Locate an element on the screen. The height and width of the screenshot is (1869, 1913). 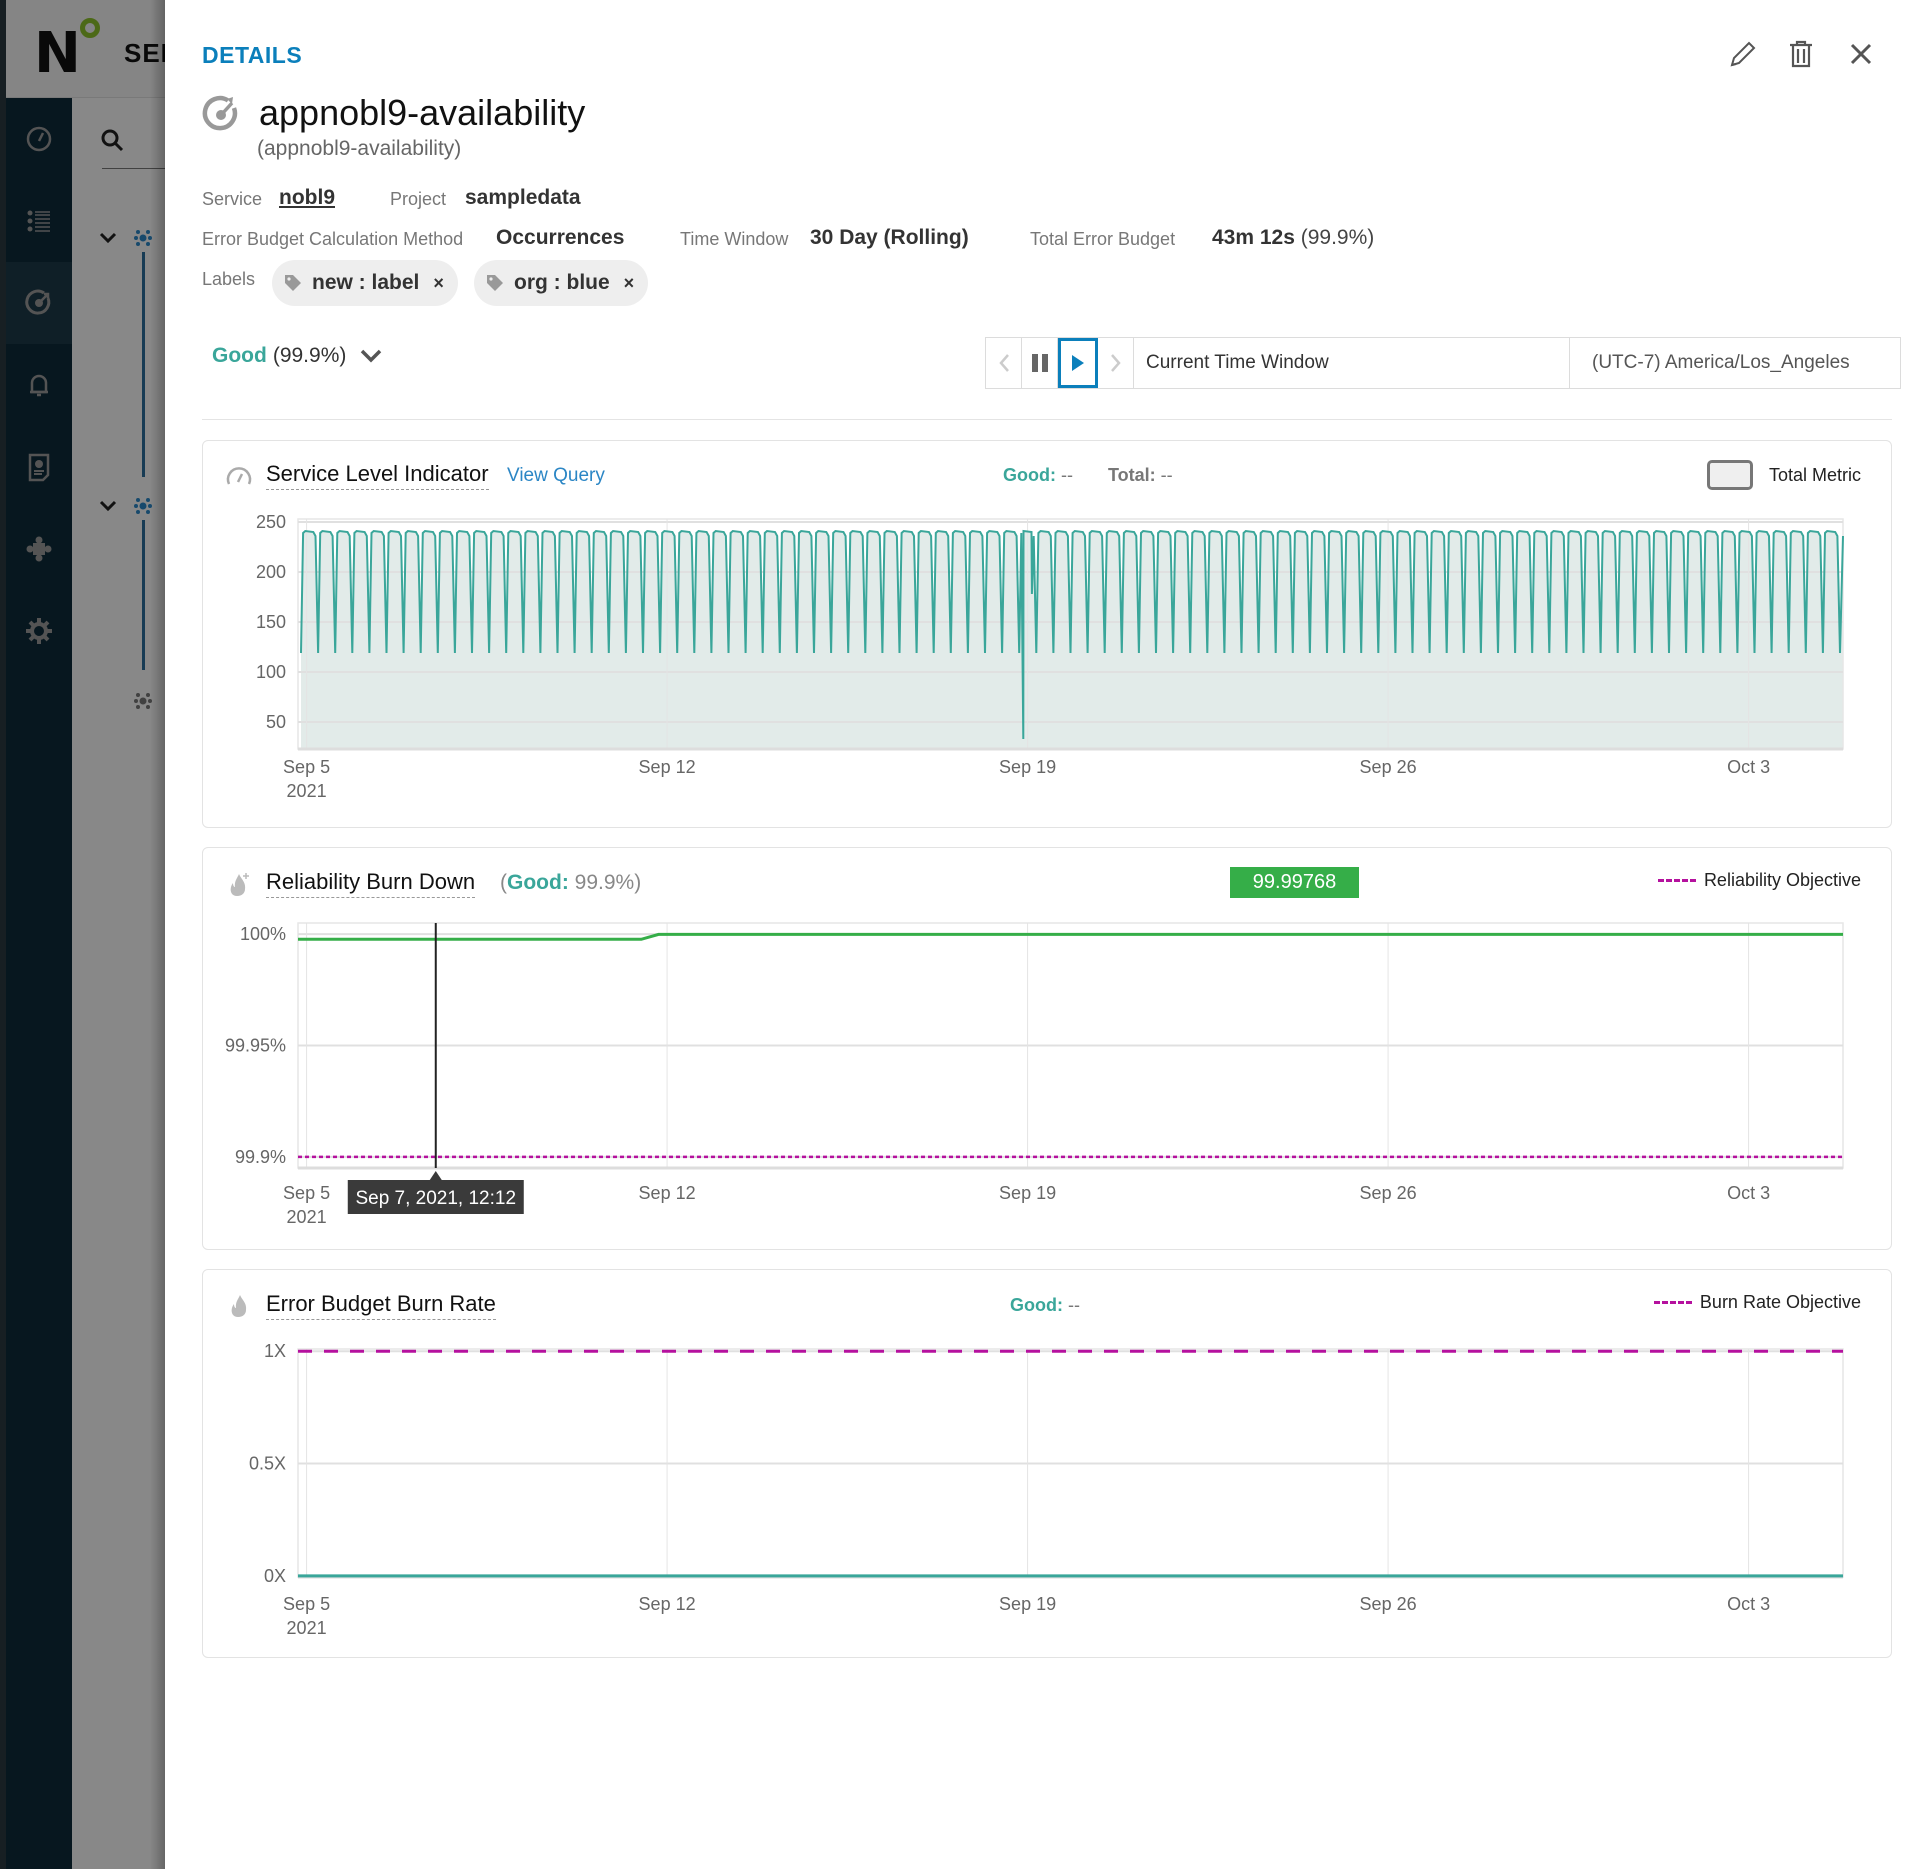
edit-button is located at coordinates (1743, 54).